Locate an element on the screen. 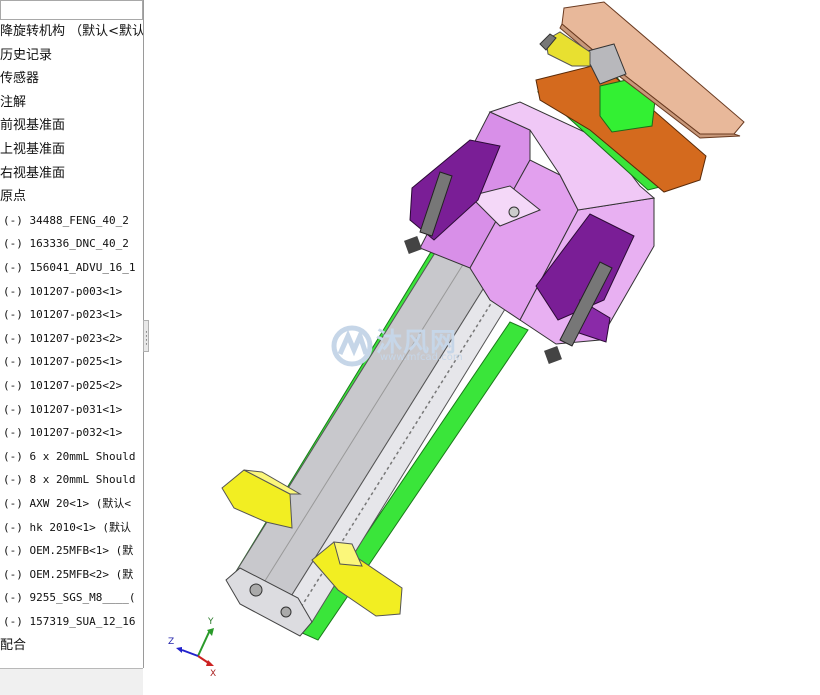 This screenshot has height=695, width=820. tree-bottom-bar is located at coordinates (71, 681).